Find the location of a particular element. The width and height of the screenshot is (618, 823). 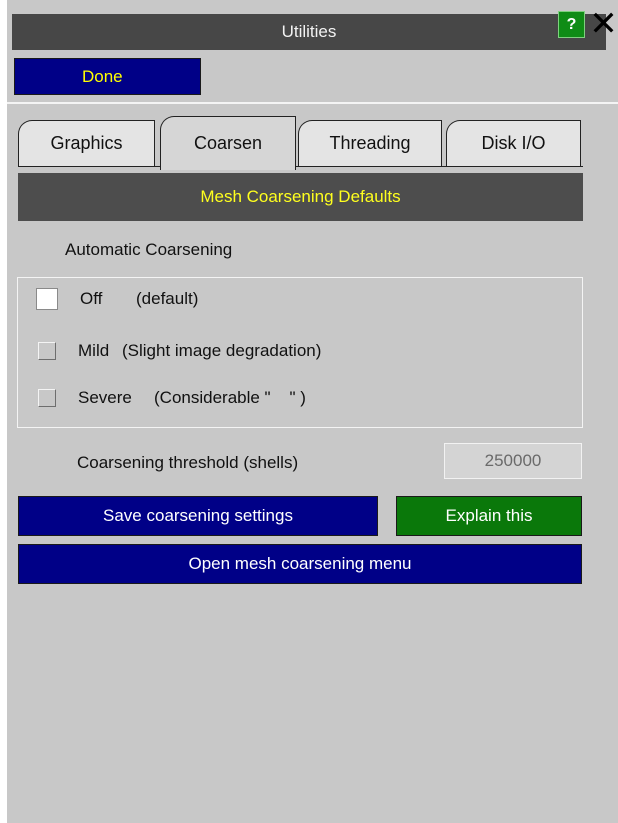

help-button: ? is located at coordinates (571, 24).